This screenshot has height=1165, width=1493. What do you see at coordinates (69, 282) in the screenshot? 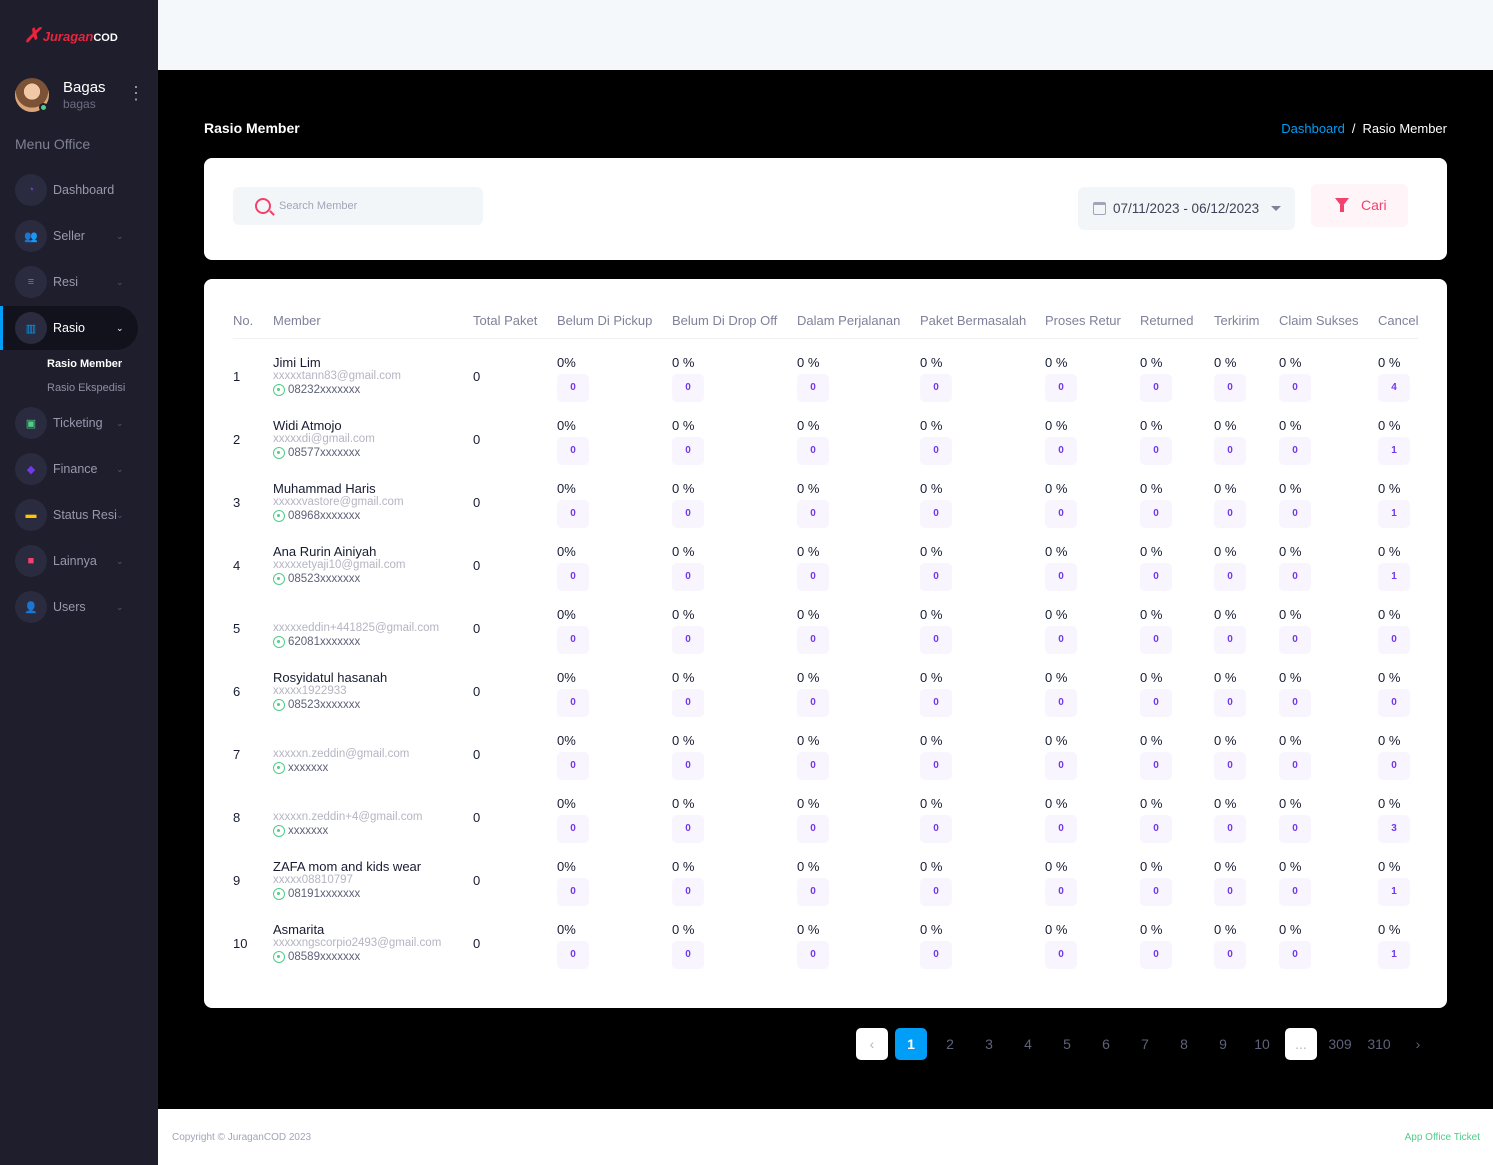
I see `sidebar-item-resi: ≡ Resi ⌄` at bounding box center [69, 282].